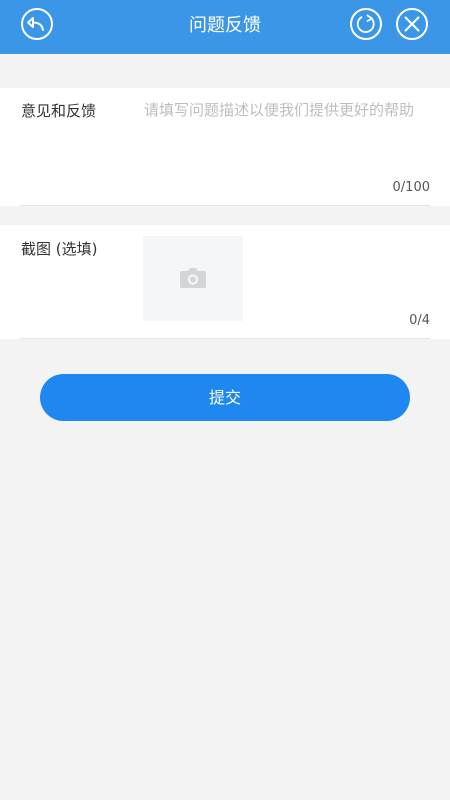 This screenshot has height=800, width=450. I want to click on feedback-section: 意见和反馈 0/100, so click(225, 147).